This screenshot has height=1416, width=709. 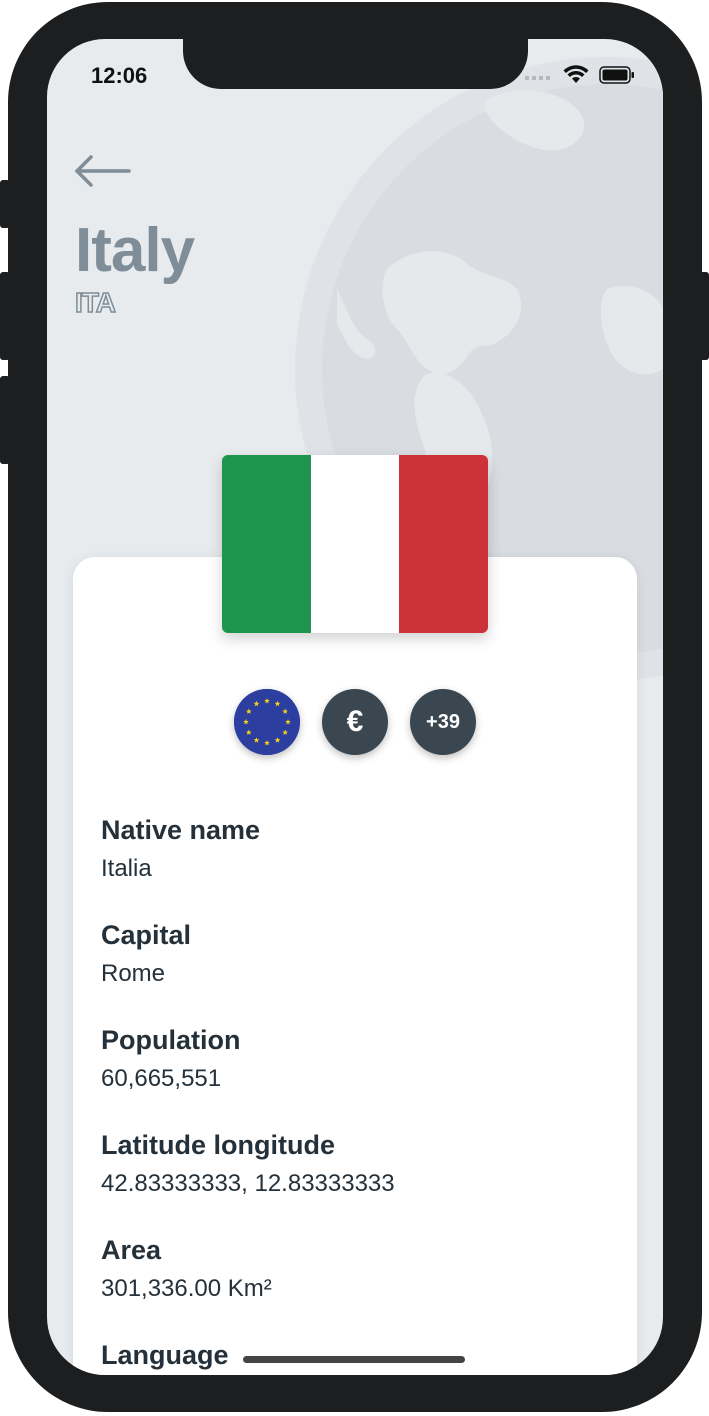 I want to click on badge-row: € +39, so click(x=355, y=722).